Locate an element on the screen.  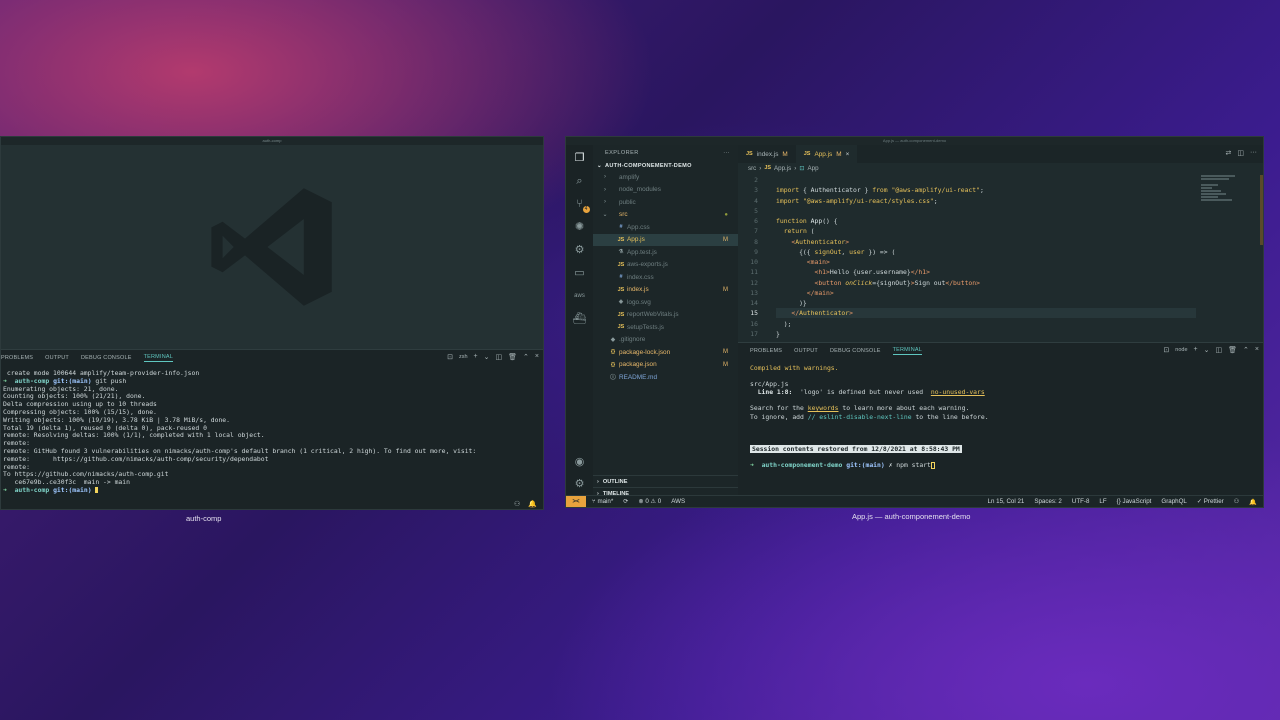
graphql-indicator: GraphQL is located at coordinates (1173, 502).